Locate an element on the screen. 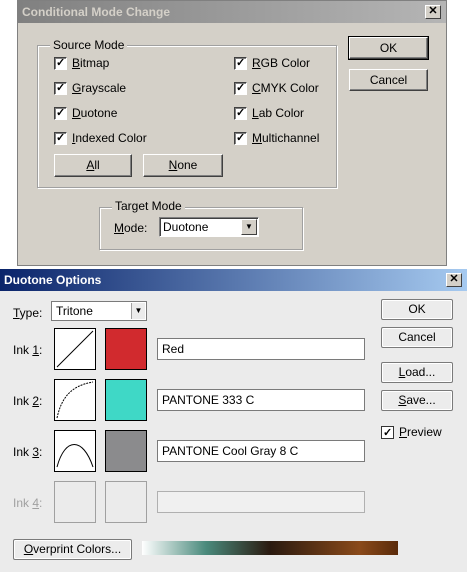 This screenshot has width=467, height=572. target-mode-label: Target Mode is located at coordinates (148, 206).